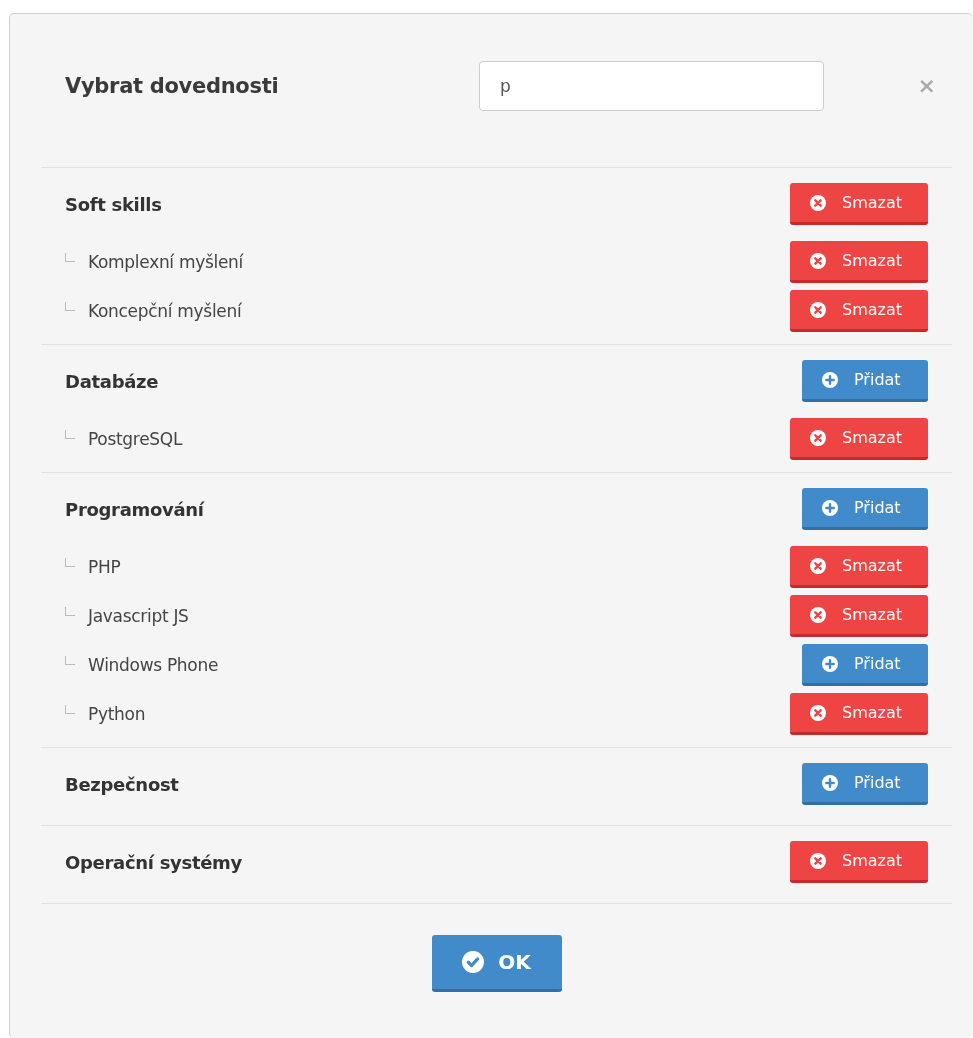 The height and width of the screenshot is (1038, 973). I want to click on skill-label: Koncepční myšlení, so click(165, 311).